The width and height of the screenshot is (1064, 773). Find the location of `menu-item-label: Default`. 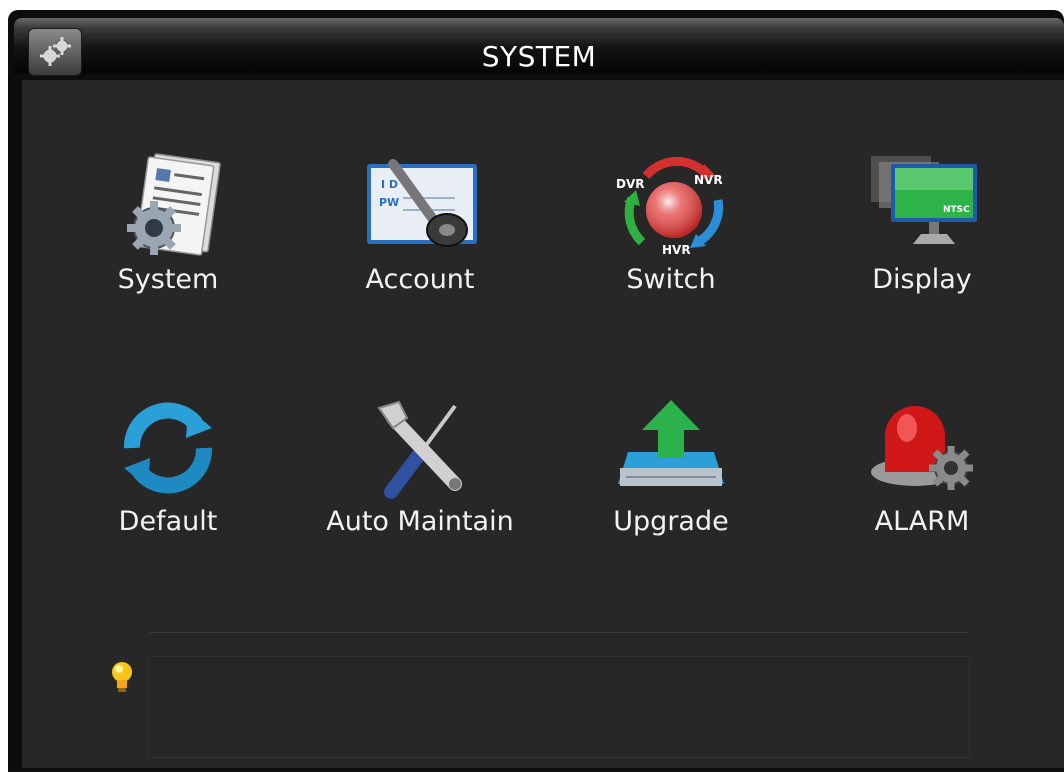

menu-item-label: Default is located at coordinates (168, 521).